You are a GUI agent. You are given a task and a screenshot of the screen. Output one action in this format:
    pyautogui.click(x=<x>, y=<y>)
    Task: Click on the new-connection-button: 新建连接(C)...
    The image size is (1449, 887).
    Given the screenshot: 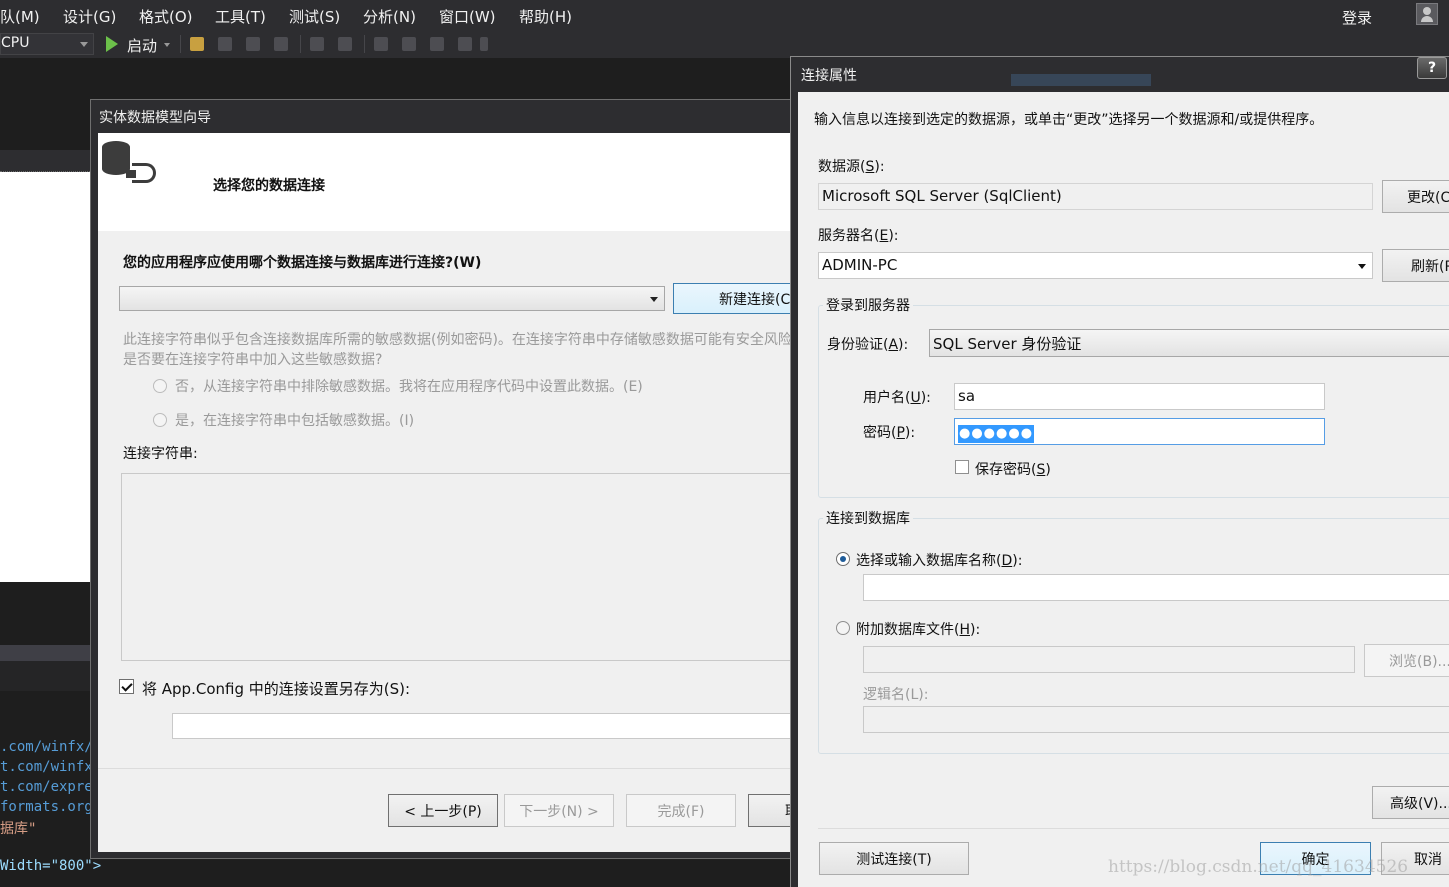 What is the action you would take?
    pyautogui.click(x=738, y=298)
    